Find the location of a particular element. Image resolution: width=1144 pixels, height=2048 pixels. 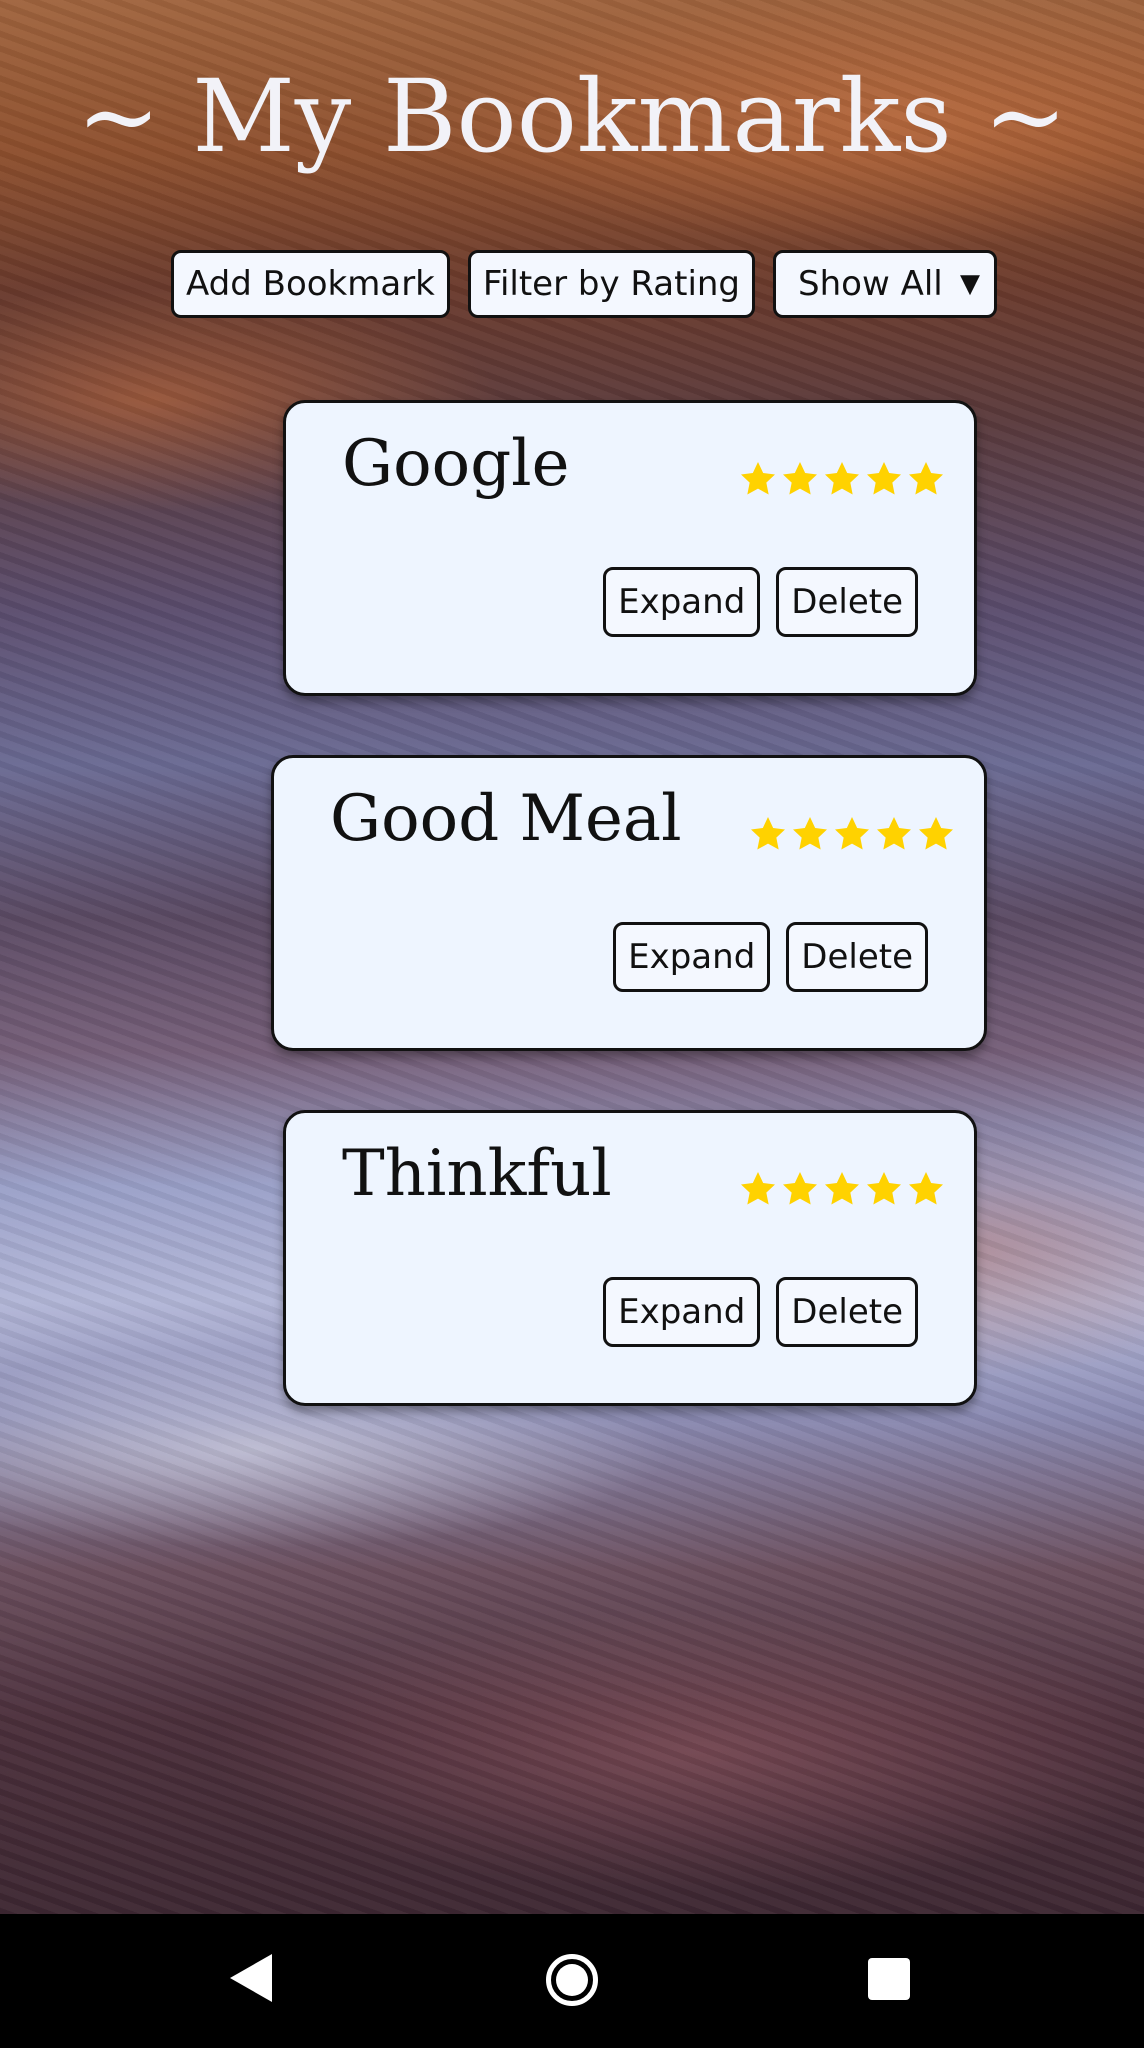

bookmark-card: Google Expand Delete is located at coordinates (630, 548).